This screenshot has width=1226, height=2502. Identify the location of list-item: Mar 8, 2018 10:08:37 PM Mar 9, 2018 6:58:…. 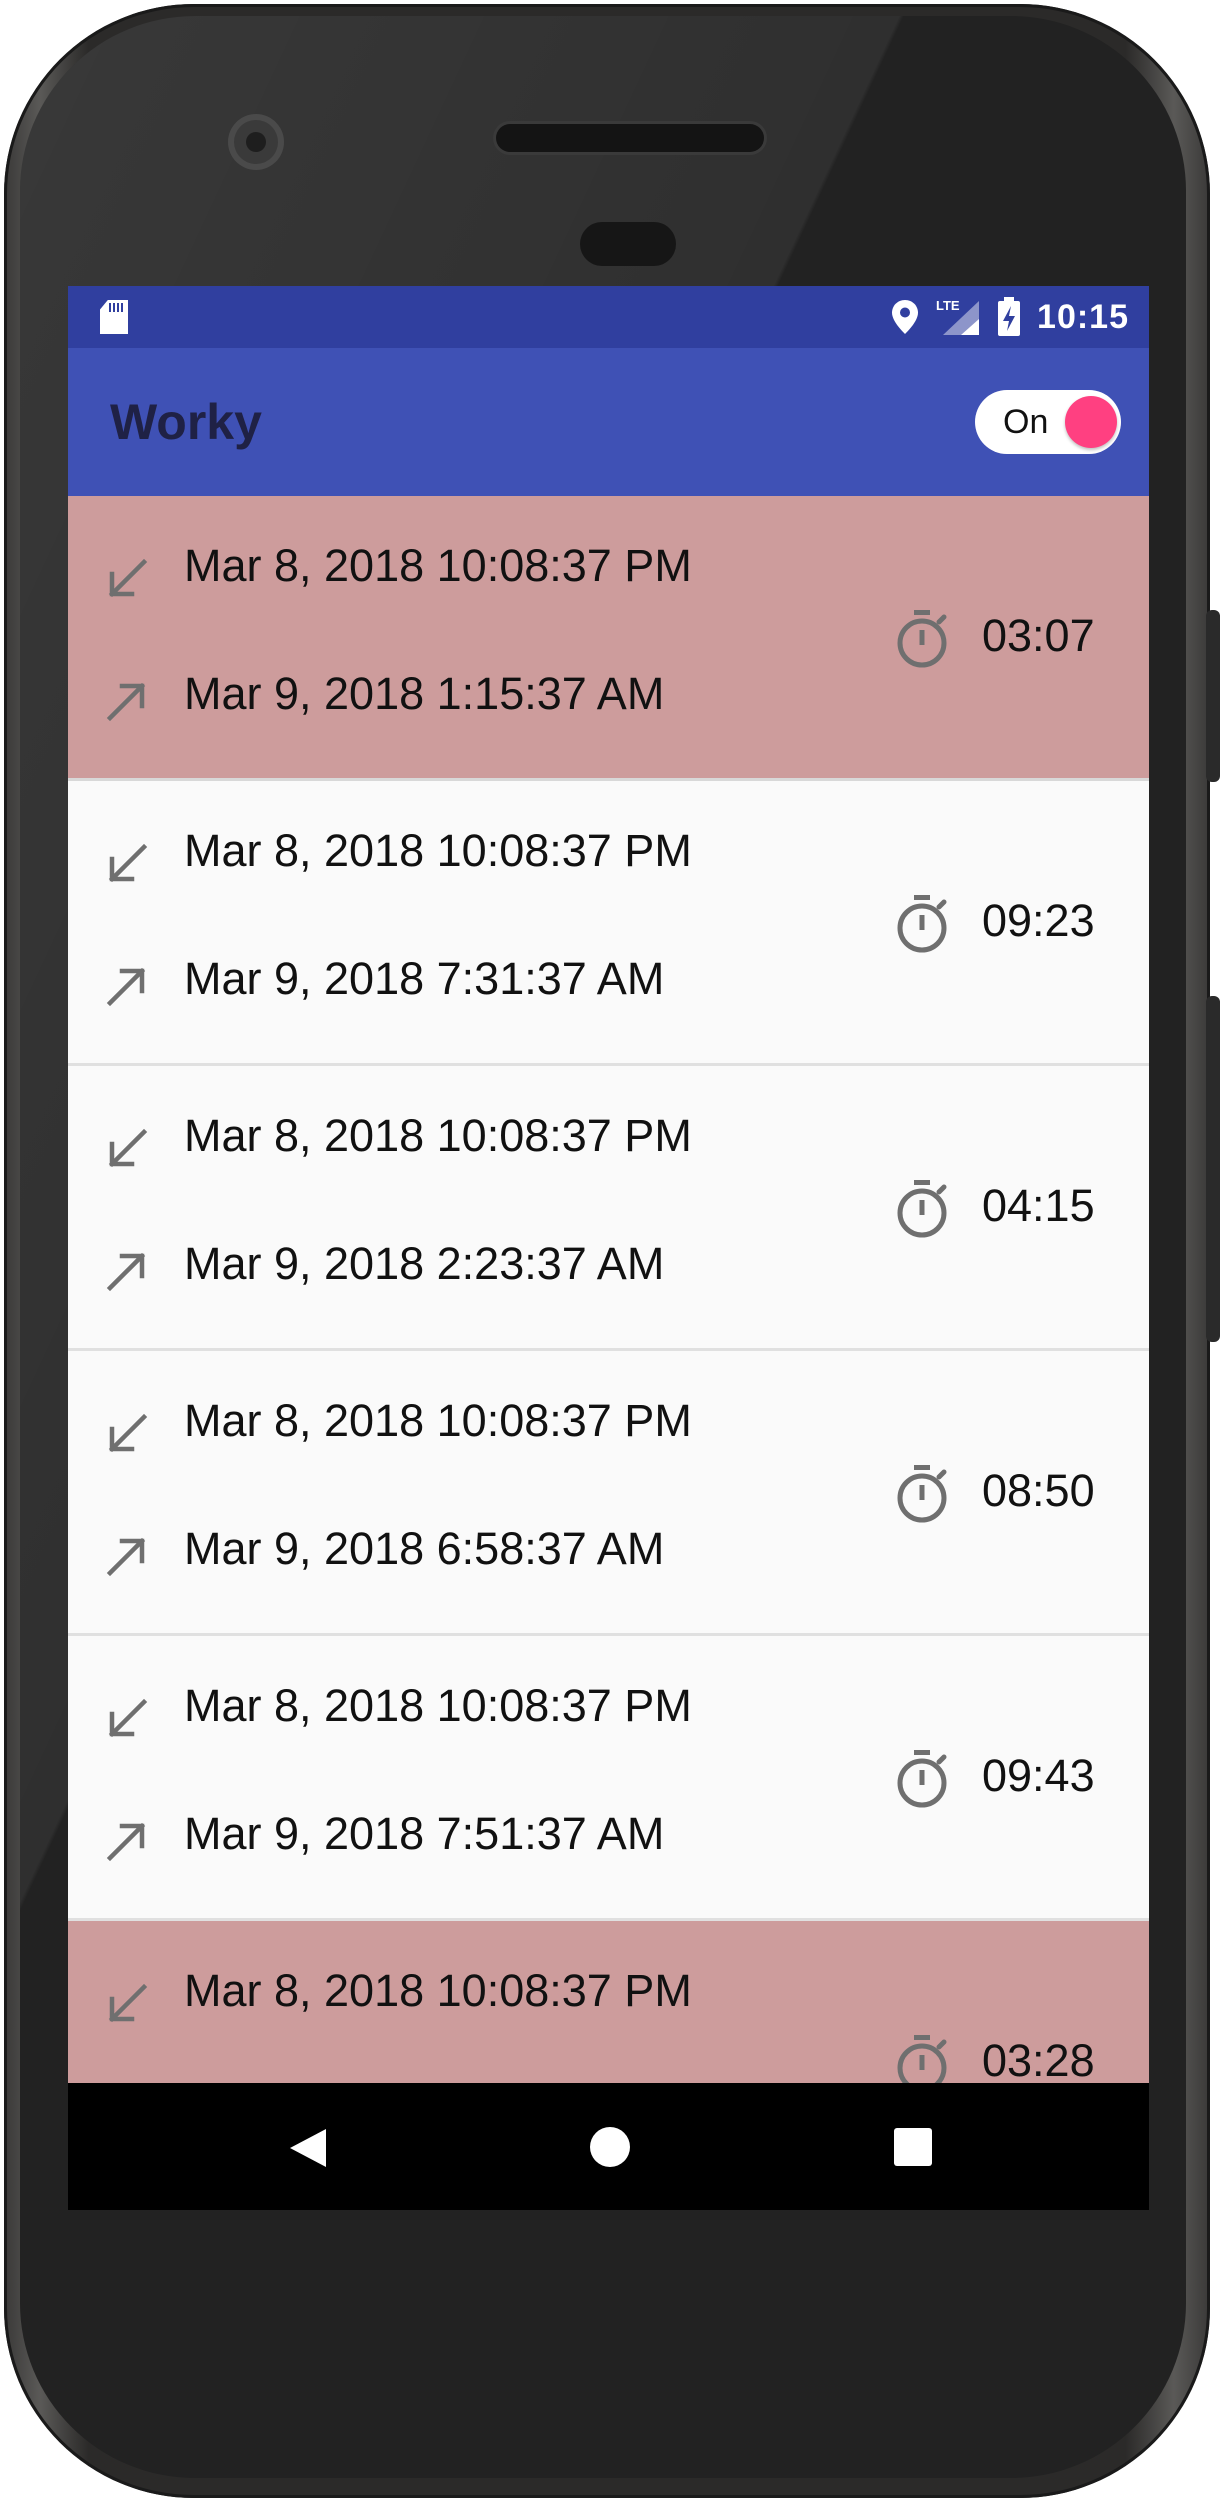
(608, 1493).